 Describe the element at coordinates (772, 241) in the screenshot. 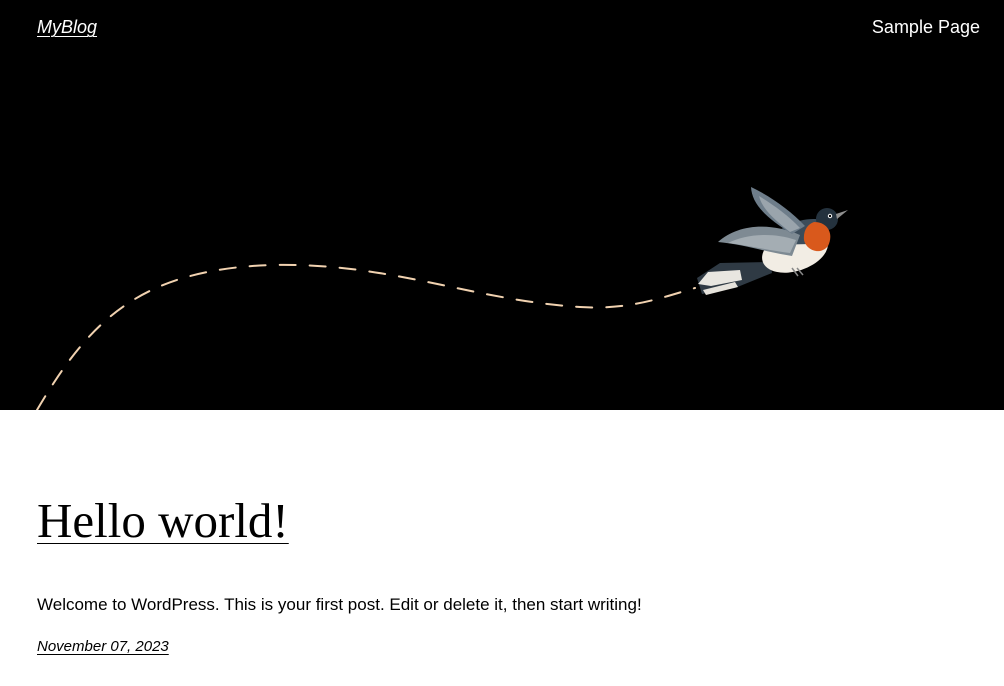

I see `bird-icon` at that location.